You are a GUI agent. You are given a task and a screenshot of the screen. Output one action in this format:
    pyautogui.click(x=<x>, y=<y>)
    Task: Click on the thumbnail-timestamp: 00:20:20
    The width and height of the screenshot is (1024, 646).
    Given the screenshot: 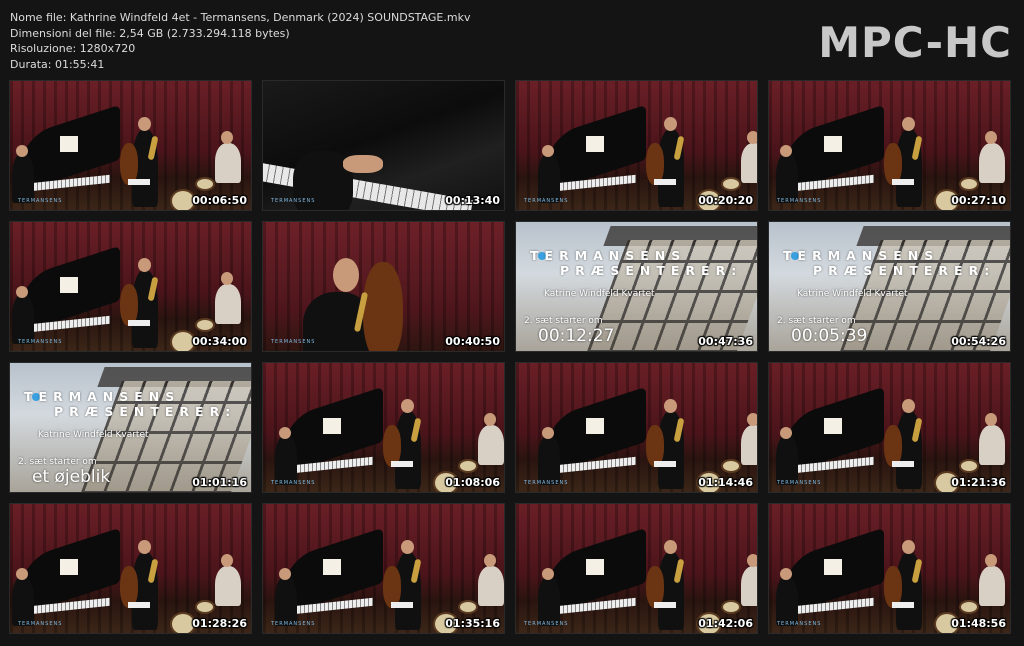 What is the action you would take?
    pyautogui.click(x=725, y=200)
    